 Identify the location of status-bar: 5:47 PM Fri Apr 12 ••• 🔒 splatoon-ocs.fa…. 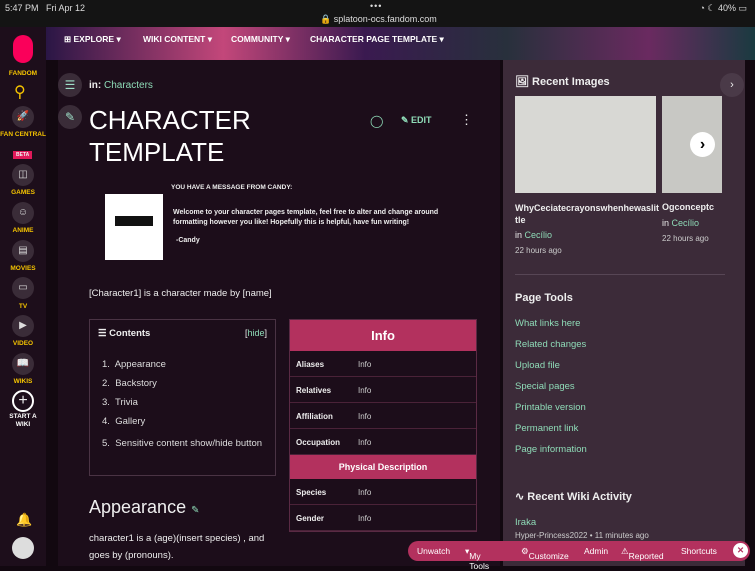
(377, 13).